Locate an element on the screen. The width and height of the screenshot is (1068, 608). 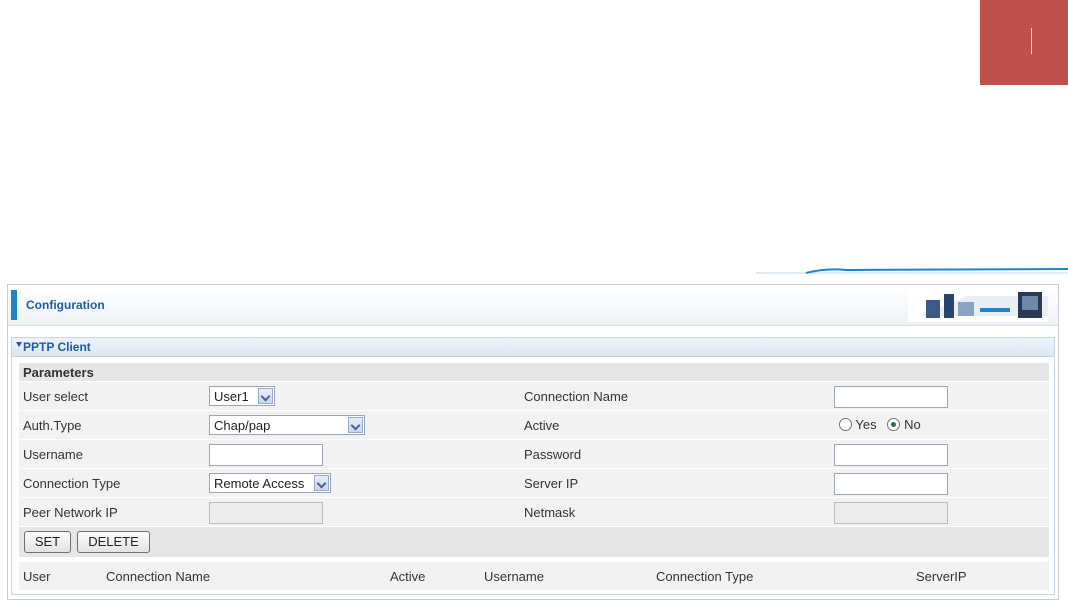
user-select-row: User select User1 Connection Name is located at coordinates (534, 396).